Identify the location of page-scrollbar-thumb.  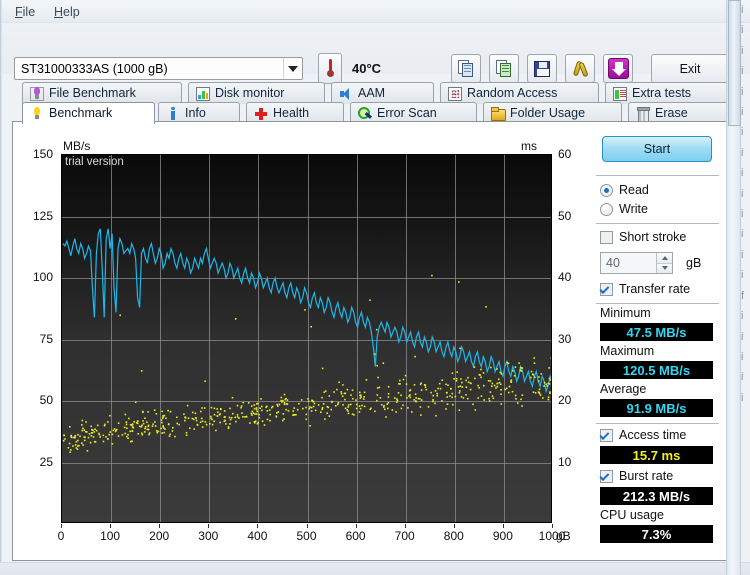
(734, 63).